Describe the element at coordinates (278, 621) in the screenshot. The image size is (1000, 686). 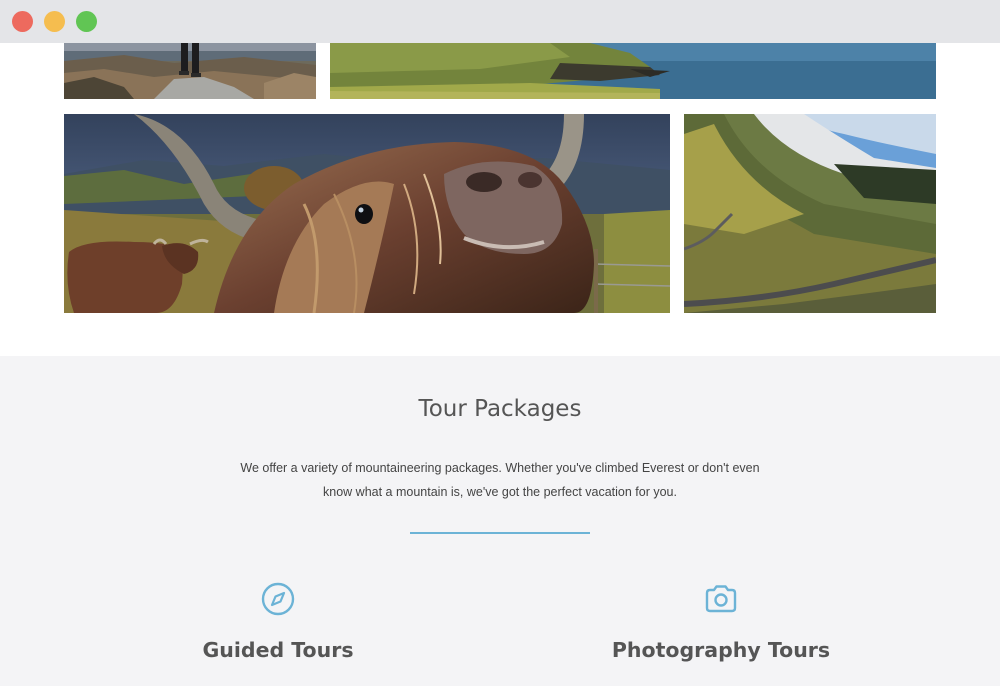
I see `guided-tours-card: Guided Tours` at that location.